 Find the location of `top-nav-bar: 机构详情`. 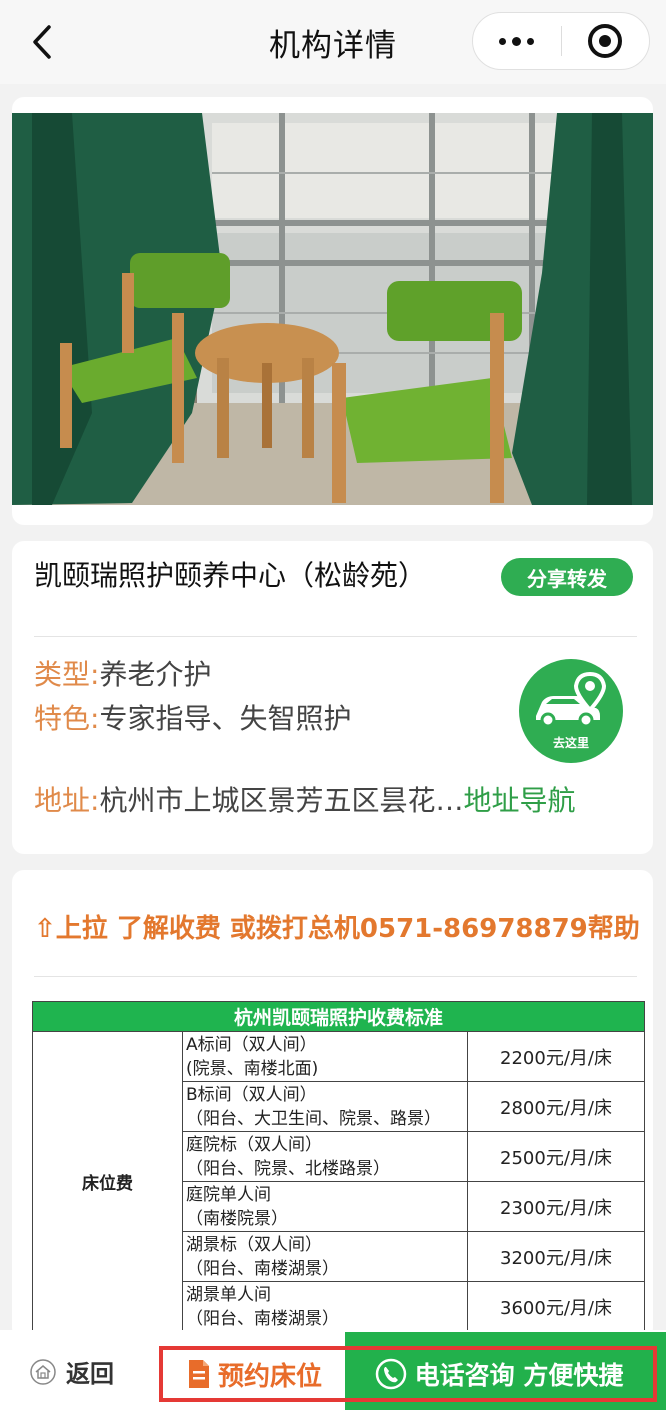

top-nav-bar: 机构详情 is located at coordinates (333, 42).